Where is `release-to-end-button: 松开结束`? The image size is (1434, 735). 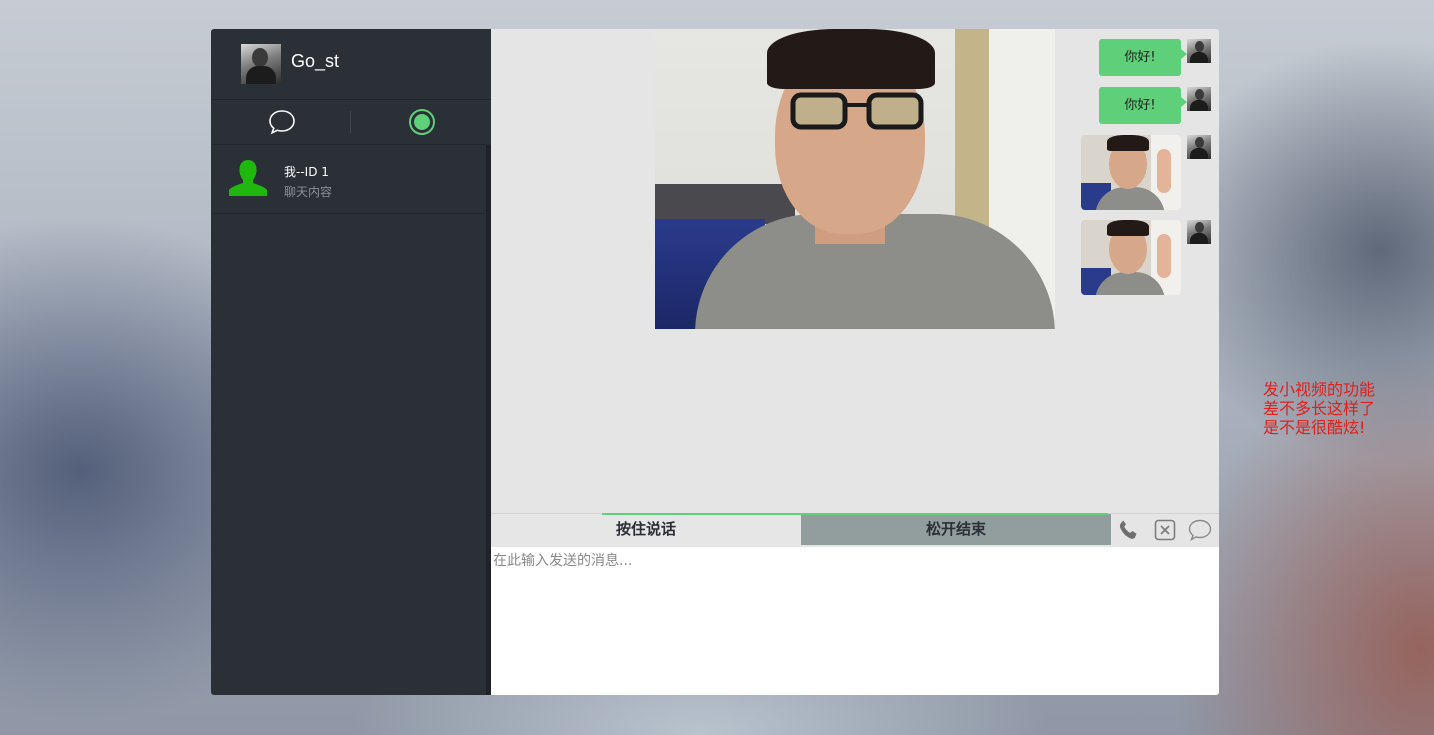 release-to-end-button: 松开结束 is located at coordinates (956, 529).